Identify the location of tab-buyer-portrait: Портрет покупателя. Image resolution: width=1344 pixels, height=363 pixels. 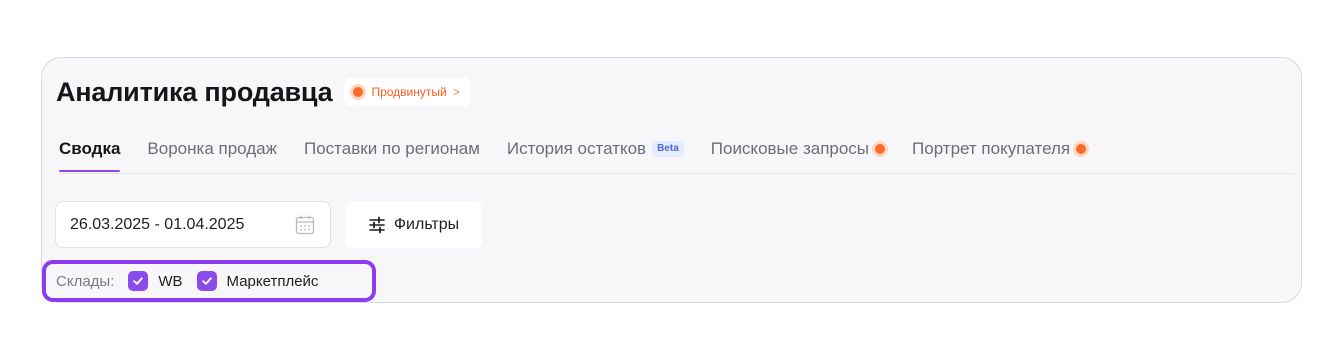
(999, 149).